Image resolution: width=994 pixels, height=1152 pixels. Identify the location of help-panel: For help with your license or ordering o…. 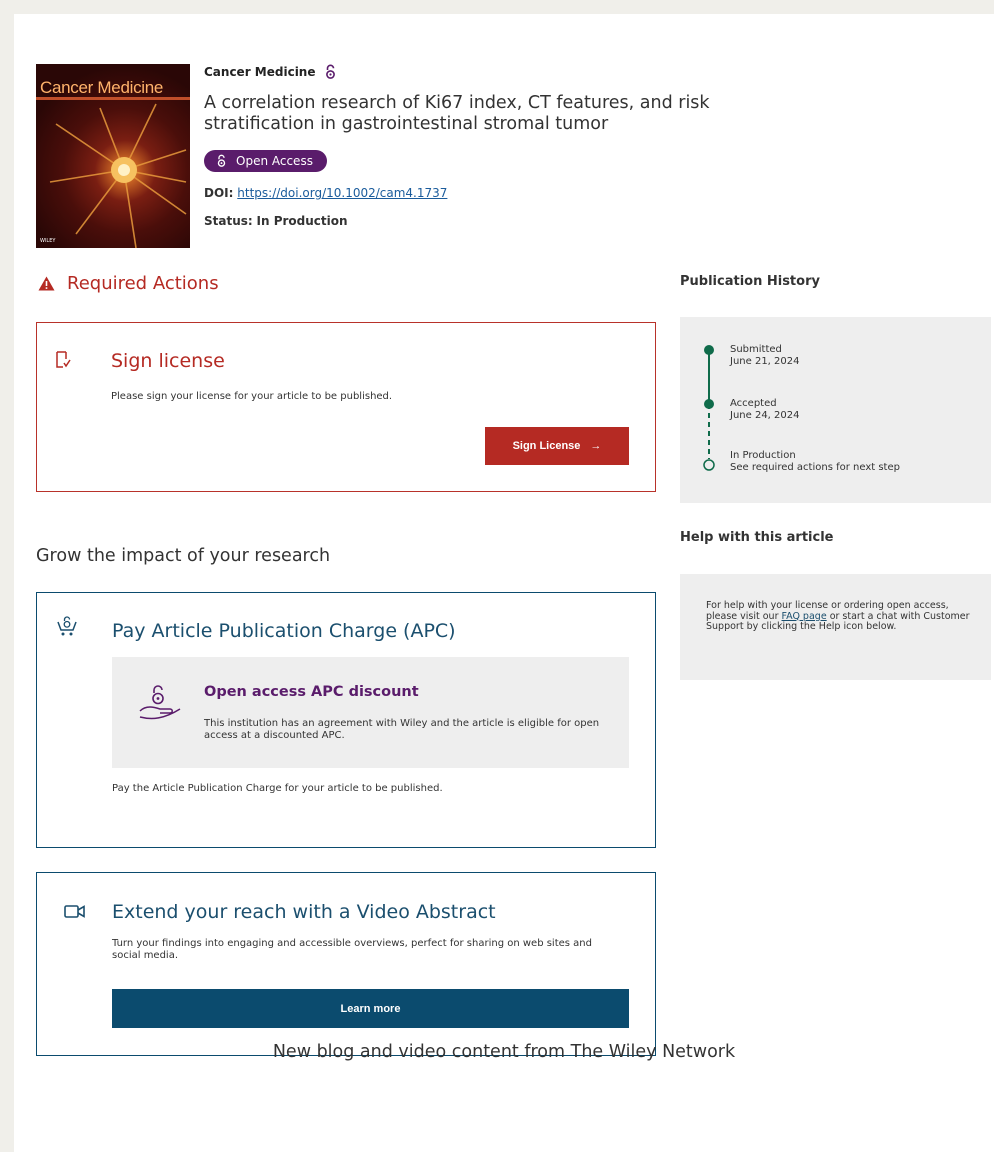
(835, 627).